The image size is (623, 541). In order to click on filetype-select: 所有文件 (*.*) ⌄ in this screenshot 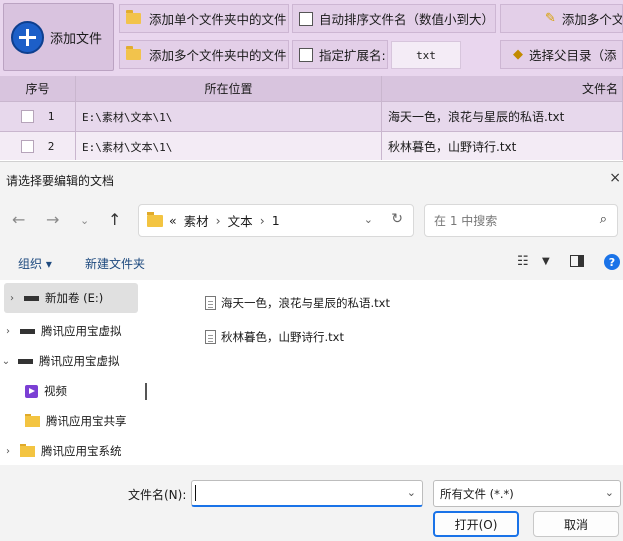, I will do `click(527, 493)`.